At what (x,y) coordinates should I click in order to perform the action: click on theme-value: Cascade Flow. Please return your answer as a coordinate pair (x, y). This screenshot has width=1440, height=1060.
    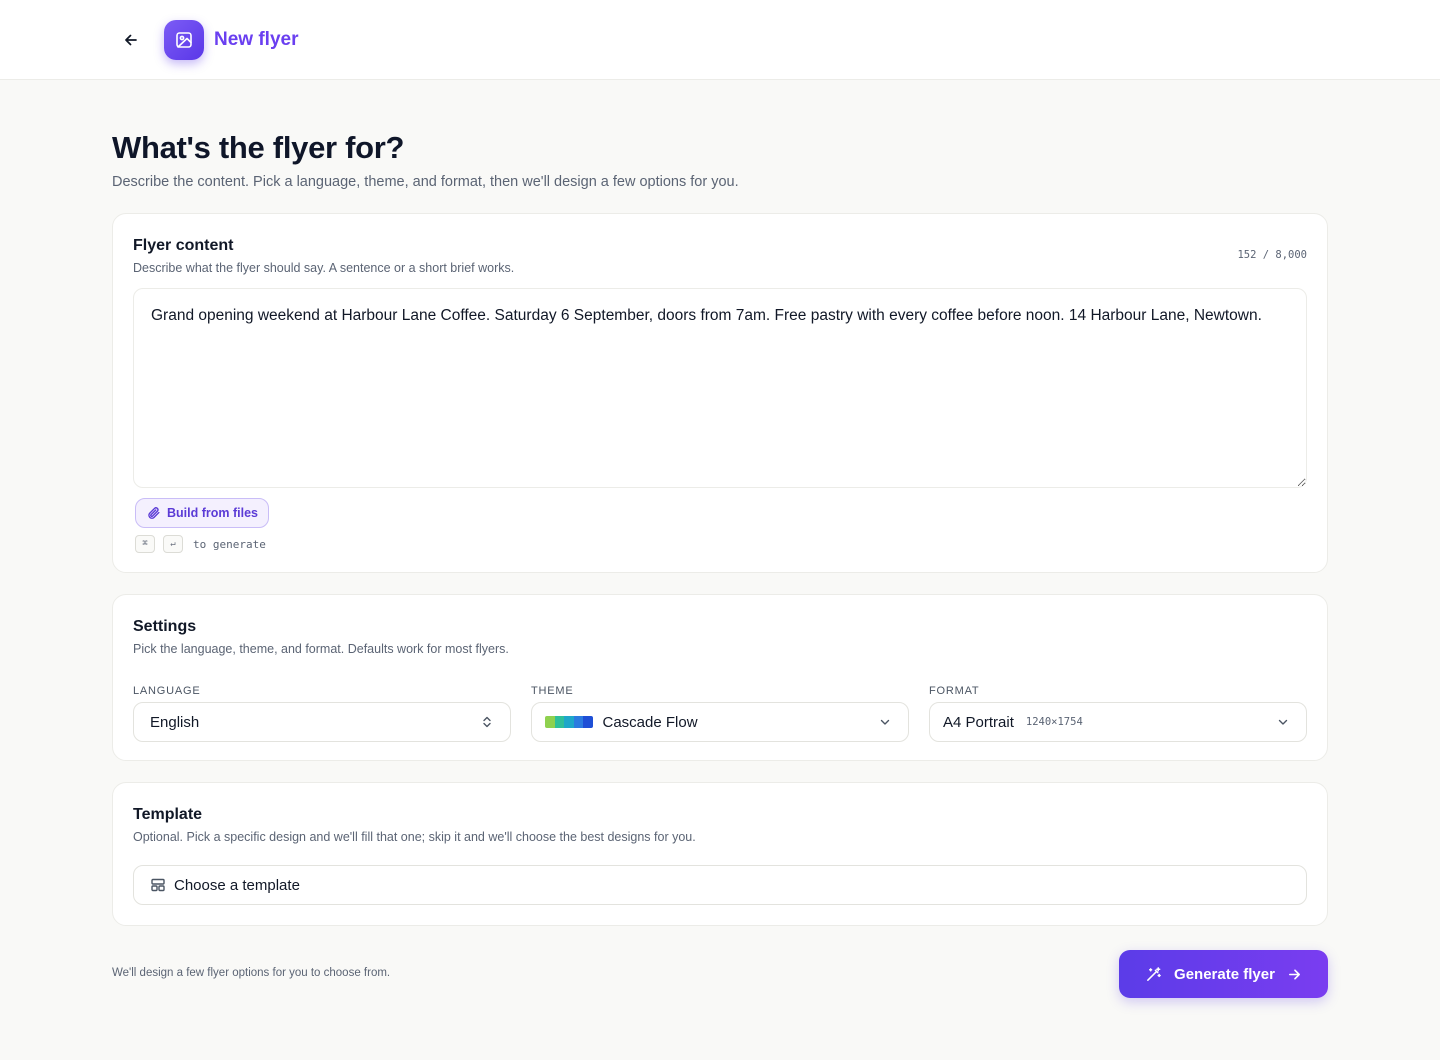
    Looking at the image, I should click on (650, 722).